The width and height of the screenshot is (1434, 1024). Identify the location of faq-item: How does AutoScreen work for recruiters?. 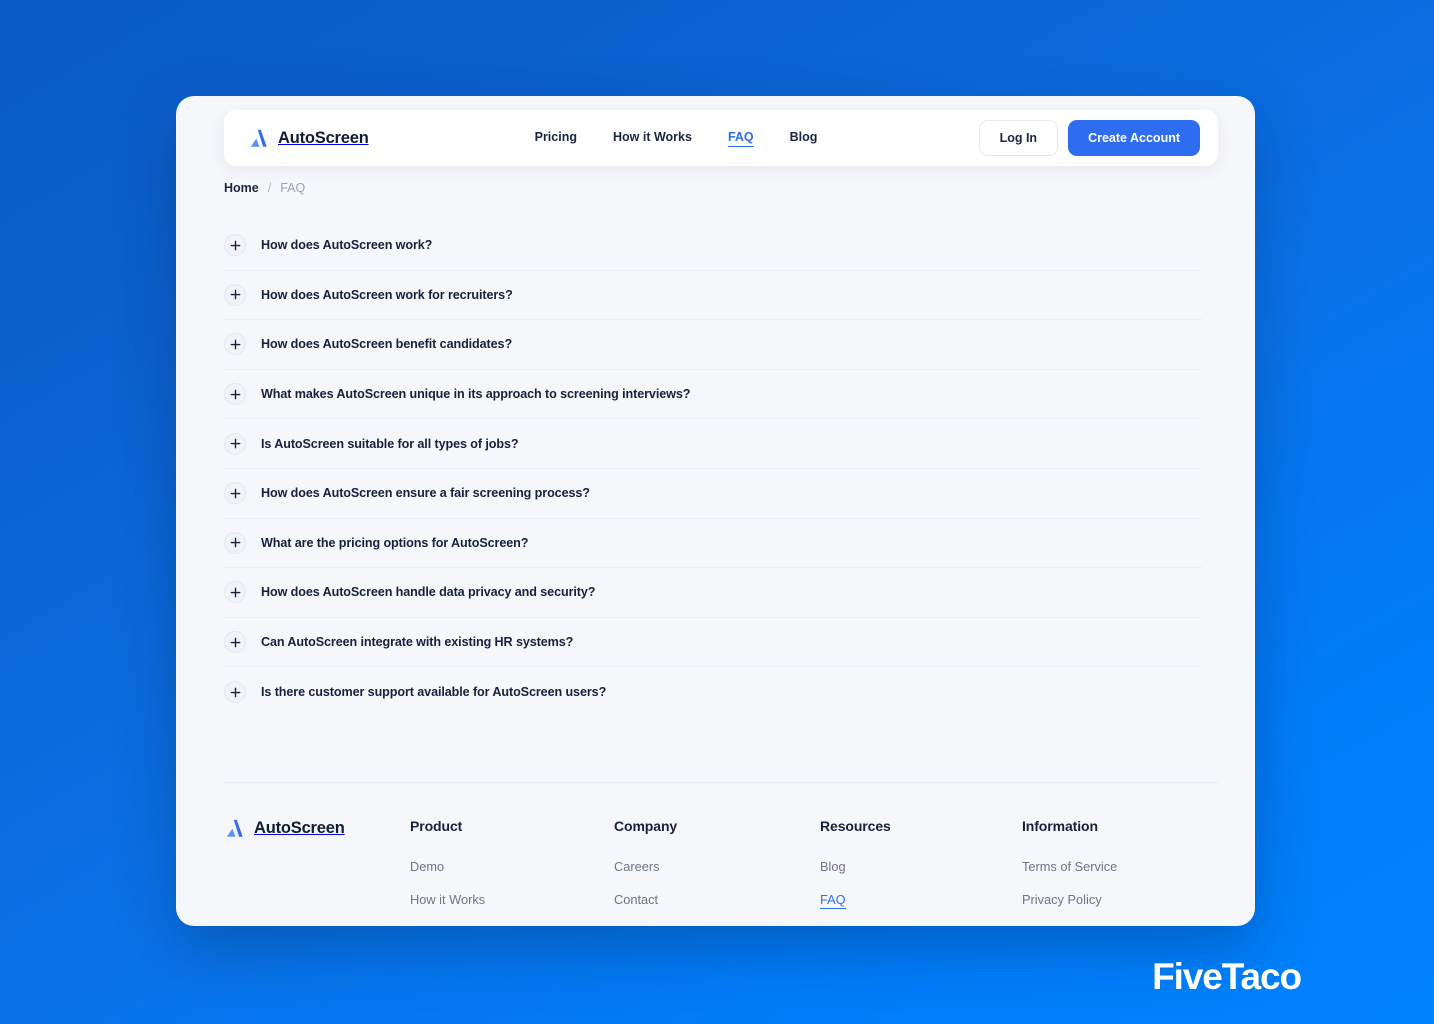
(713, 296).